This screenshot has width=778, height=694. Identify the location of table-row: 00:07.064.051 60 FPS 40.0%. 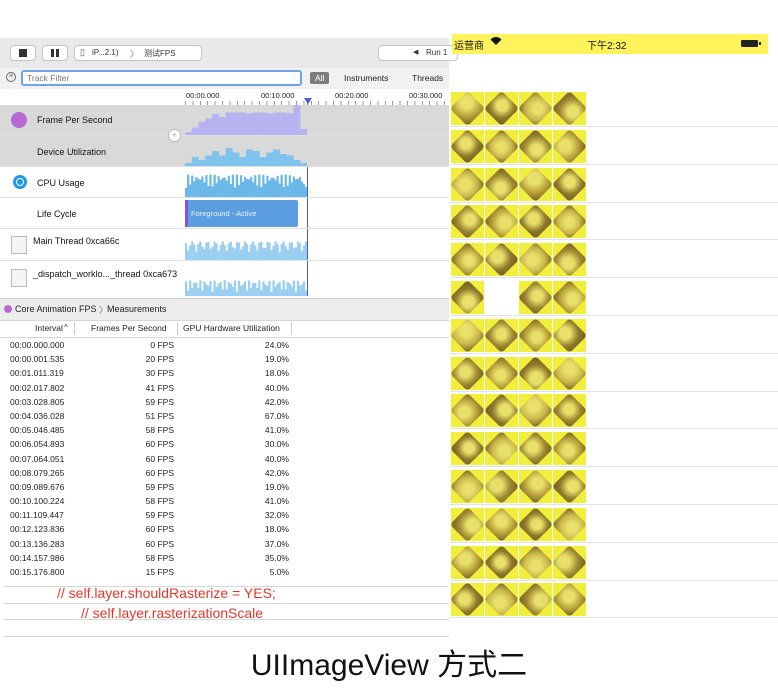
(224, 459).